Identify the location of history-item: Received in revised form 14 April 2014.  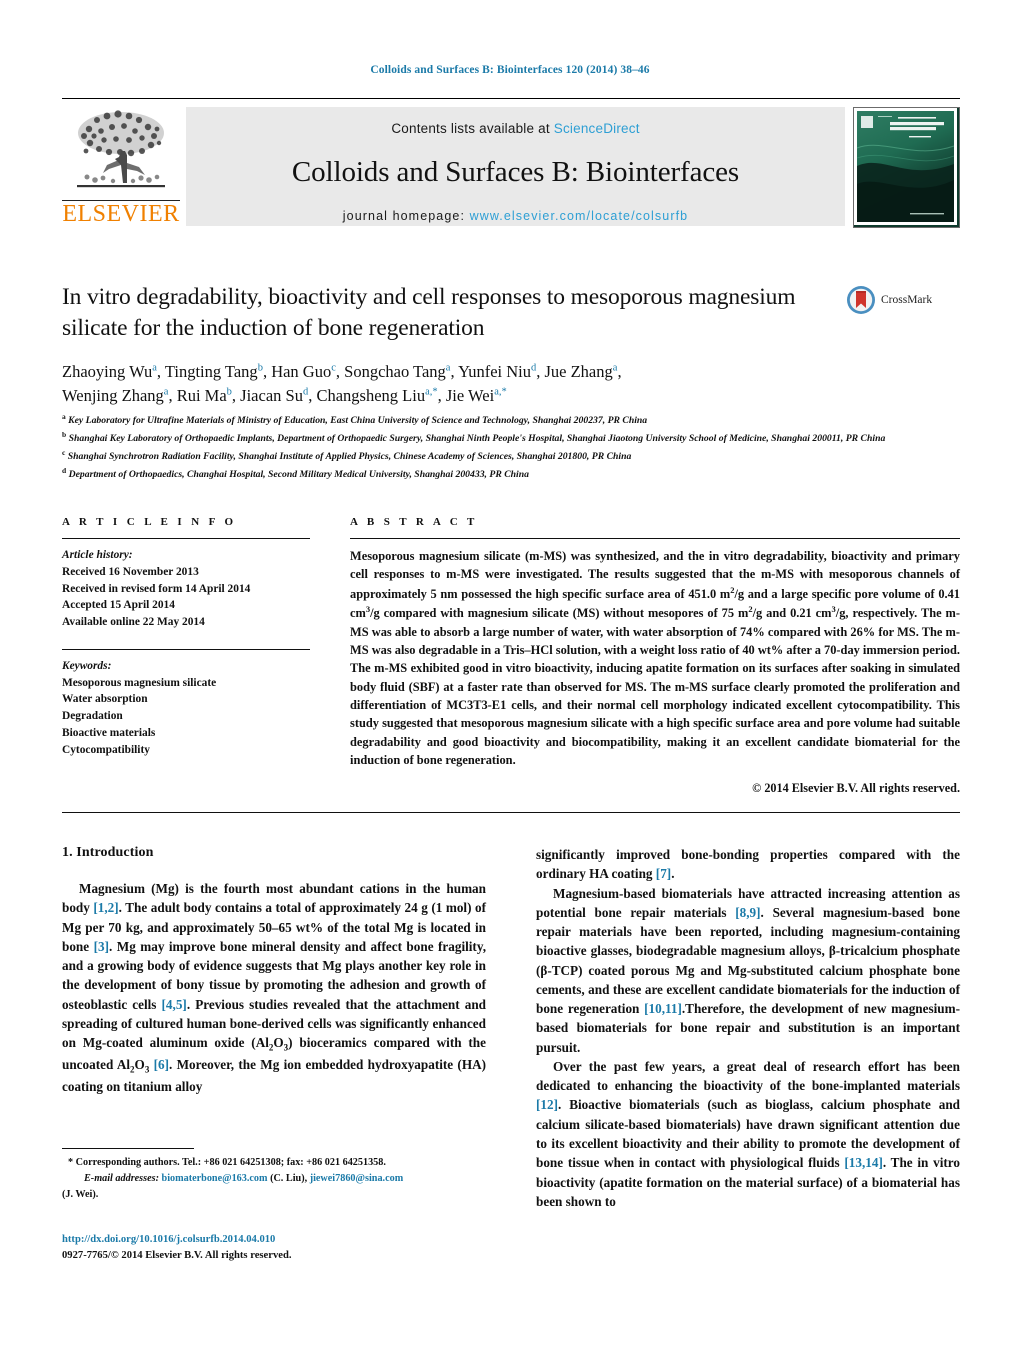
(156, 588).